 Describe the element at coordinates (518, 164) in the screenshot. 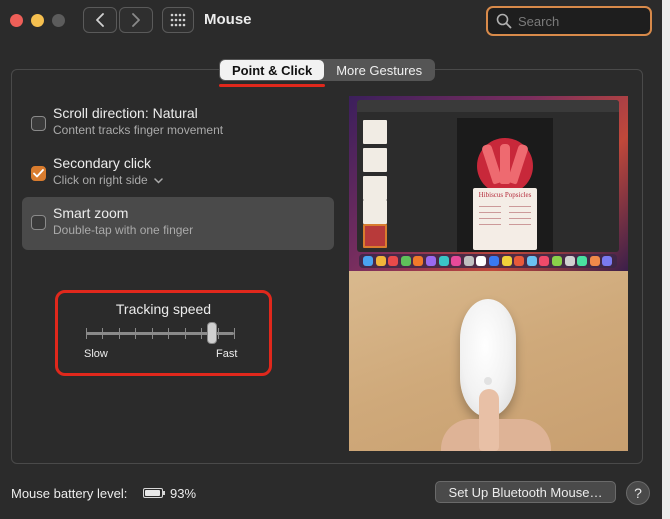

I see `preview-popsicle` at that location.